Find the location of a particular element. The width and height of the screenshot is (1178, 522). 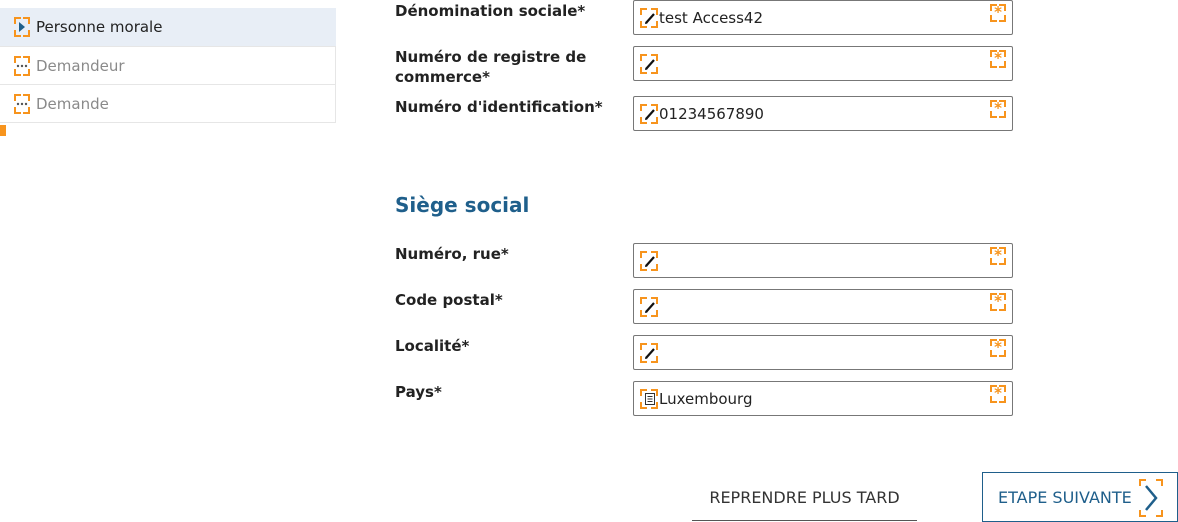

step-navigation: Personne morale Demandeur Demande is located at coordinates (168, 65).